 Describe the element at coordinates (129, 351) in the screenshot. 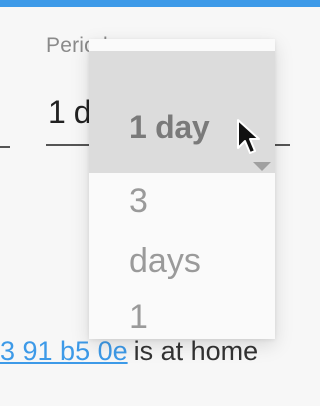

I see `status-line: 3 91 b5 0e is at home` at that location.